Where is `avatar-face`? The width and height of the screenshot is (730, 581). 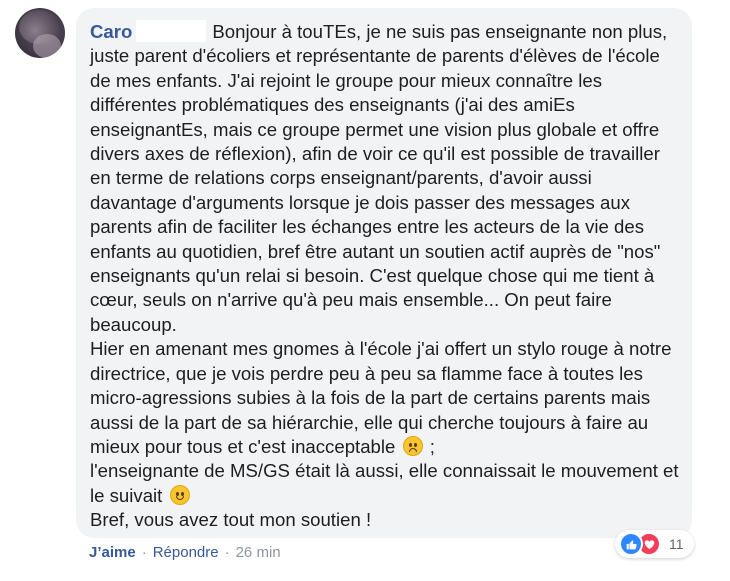
avatar-face is located at coordinates (47, 46).